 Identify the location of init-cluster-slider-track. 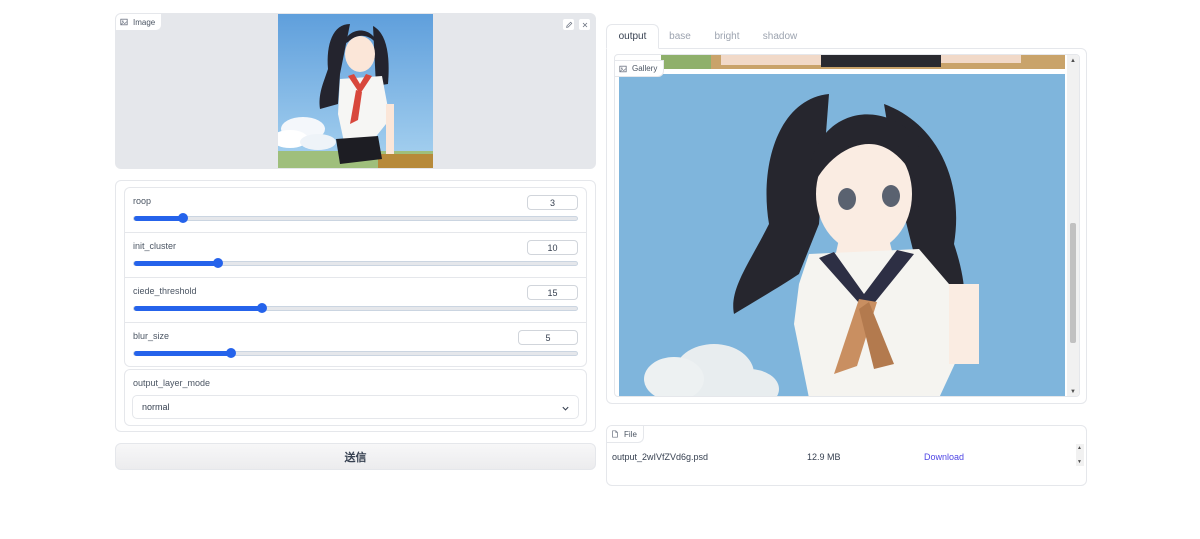
(355, 263).